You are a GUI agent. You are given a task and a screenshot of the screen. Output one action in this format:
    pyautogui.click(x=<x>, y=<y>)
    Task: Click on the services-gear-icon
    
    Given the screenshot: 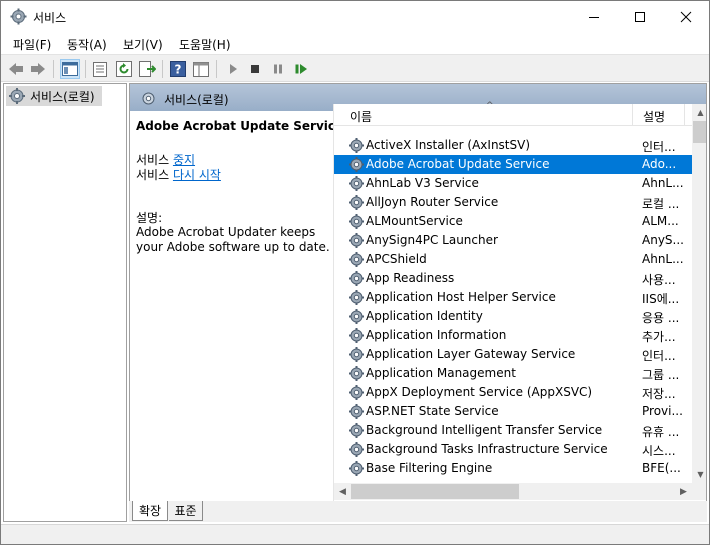 What is the action you would take?
    pyautogui.click(x=18, y=16)
    